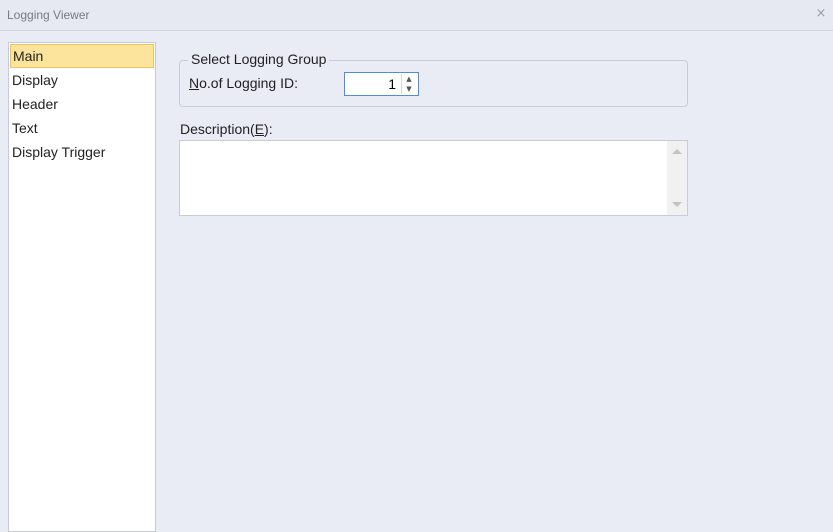 The image size is (833, 532). I want to click on sidebar-item-display-trigger: Display Trigger, so click(82, 152).